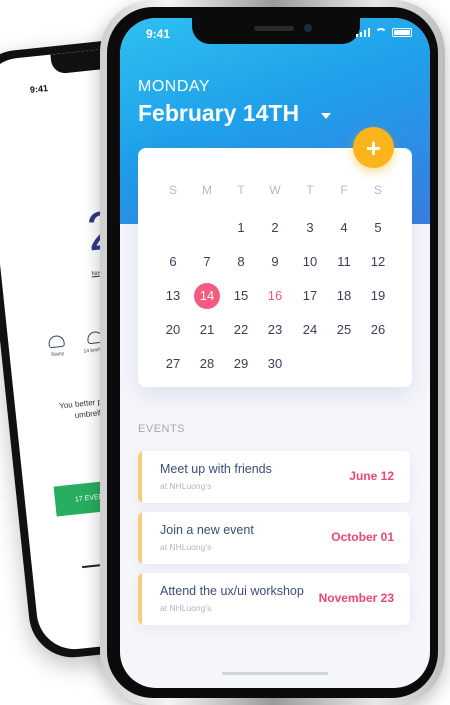  Describe the element at coordinates (173, 296) in the screenshot. I see `calendar-day: 13` at that location.